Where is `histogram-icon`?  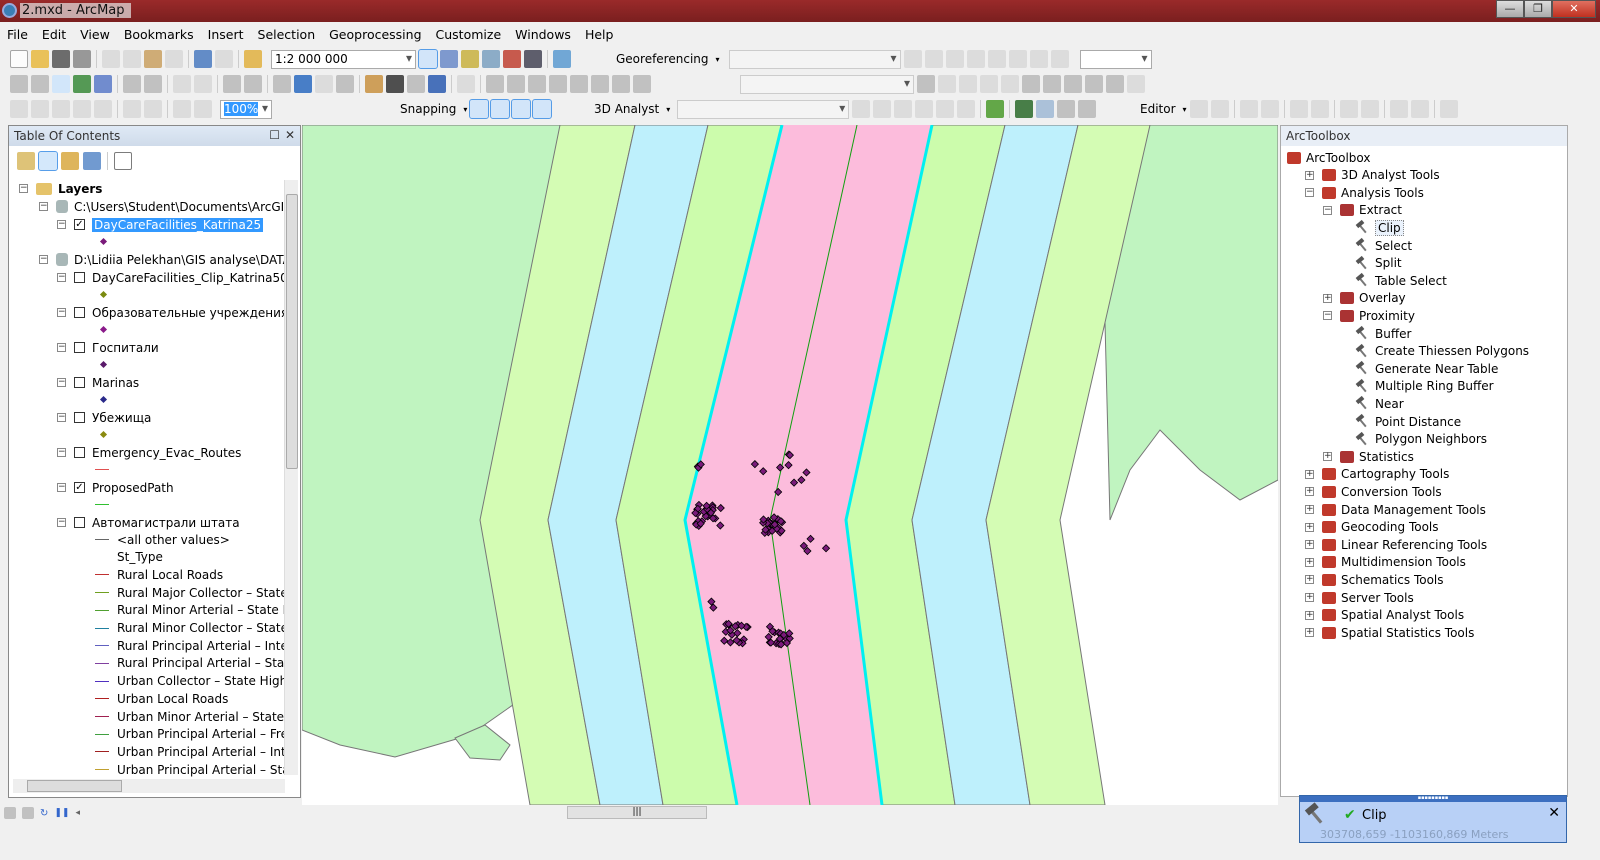 histogram-icon is located at coordinates (1115, 84).